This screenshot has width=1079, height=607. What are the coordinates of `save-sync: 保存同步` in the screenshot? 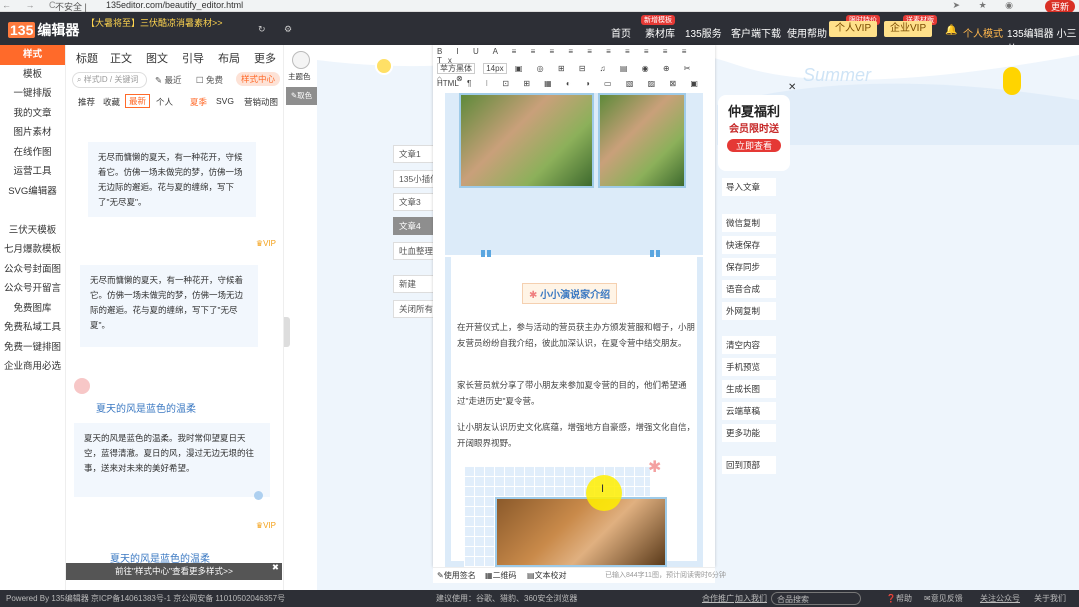 It's located at (749, 267).